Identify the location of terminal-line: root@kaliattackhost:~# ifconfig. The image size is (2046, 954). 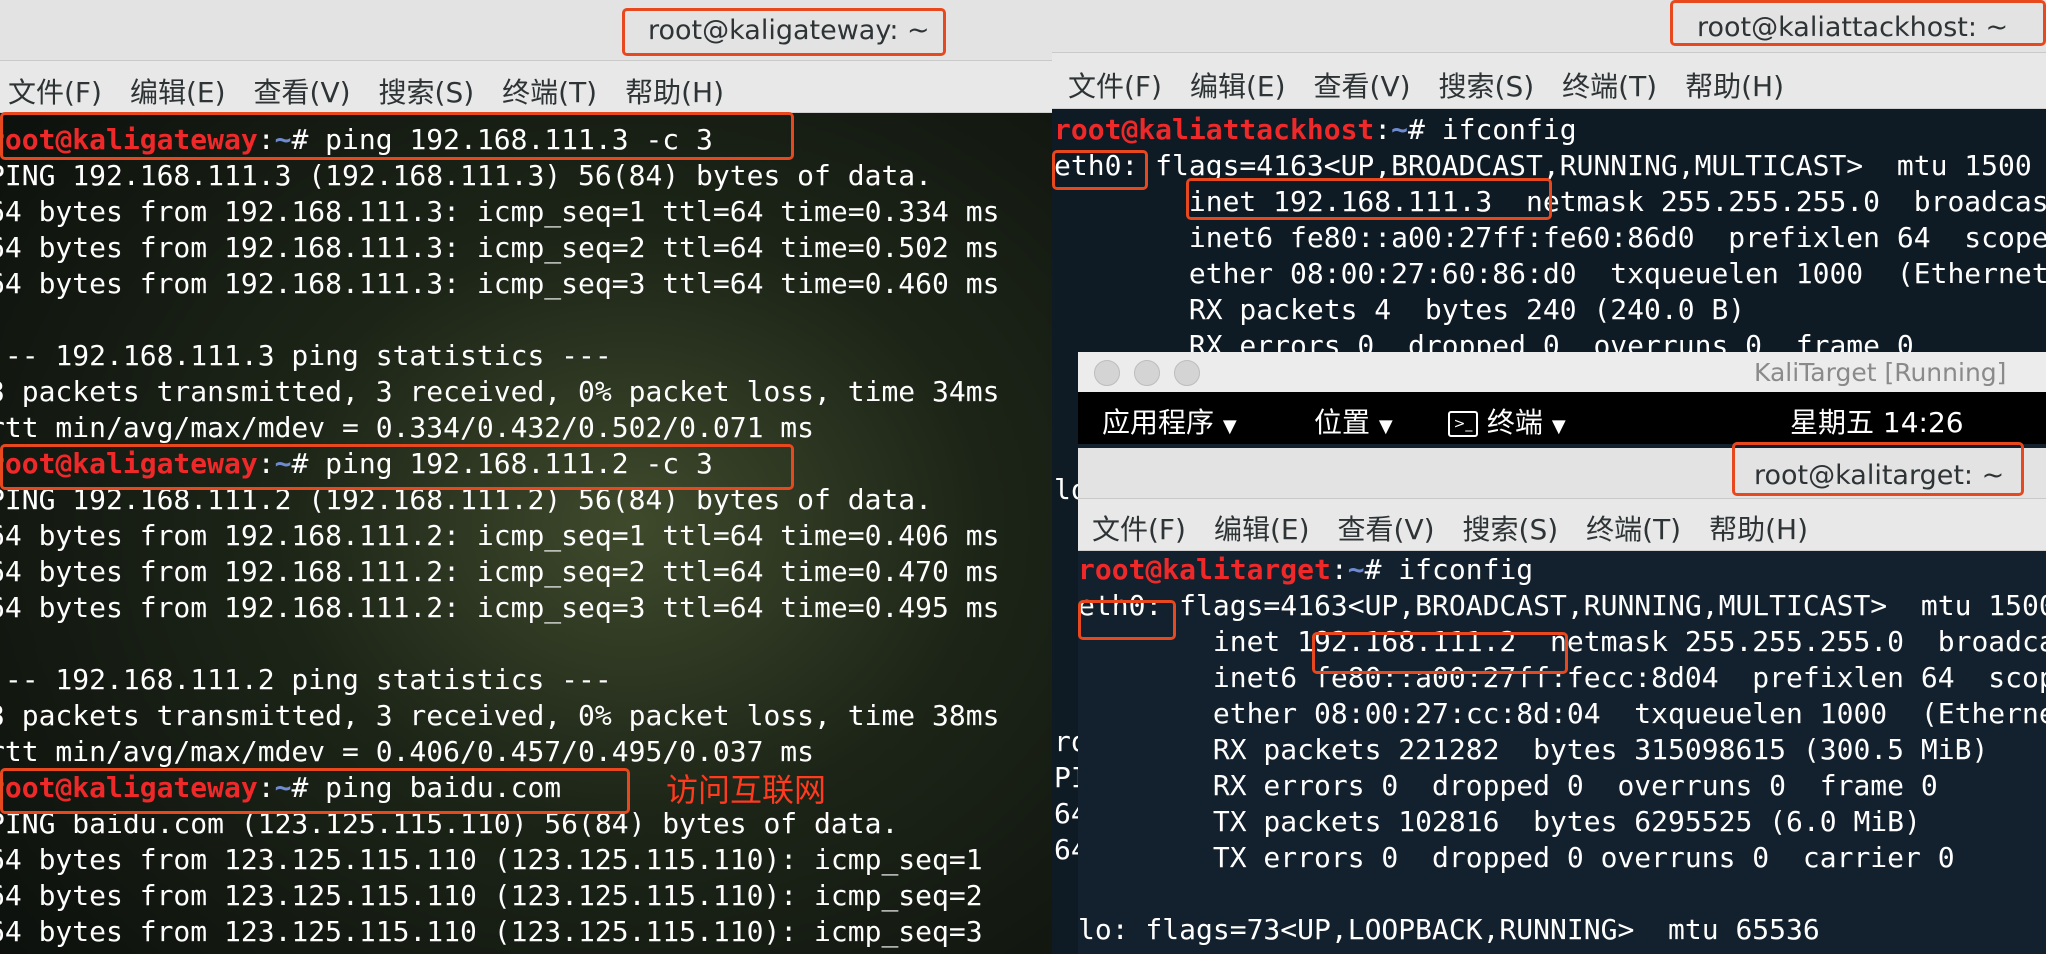
(1315, 129).